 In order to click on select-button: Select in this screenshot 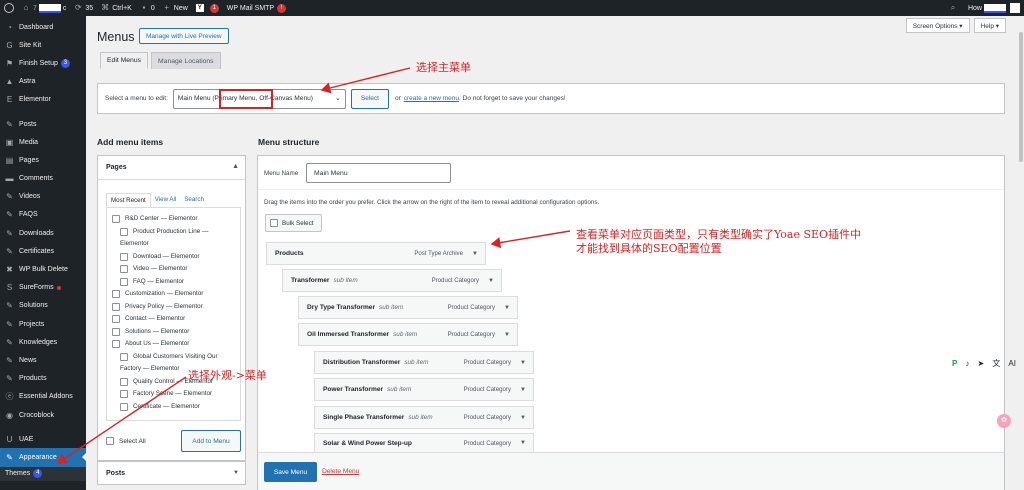, I will do `click(369, 98)`.